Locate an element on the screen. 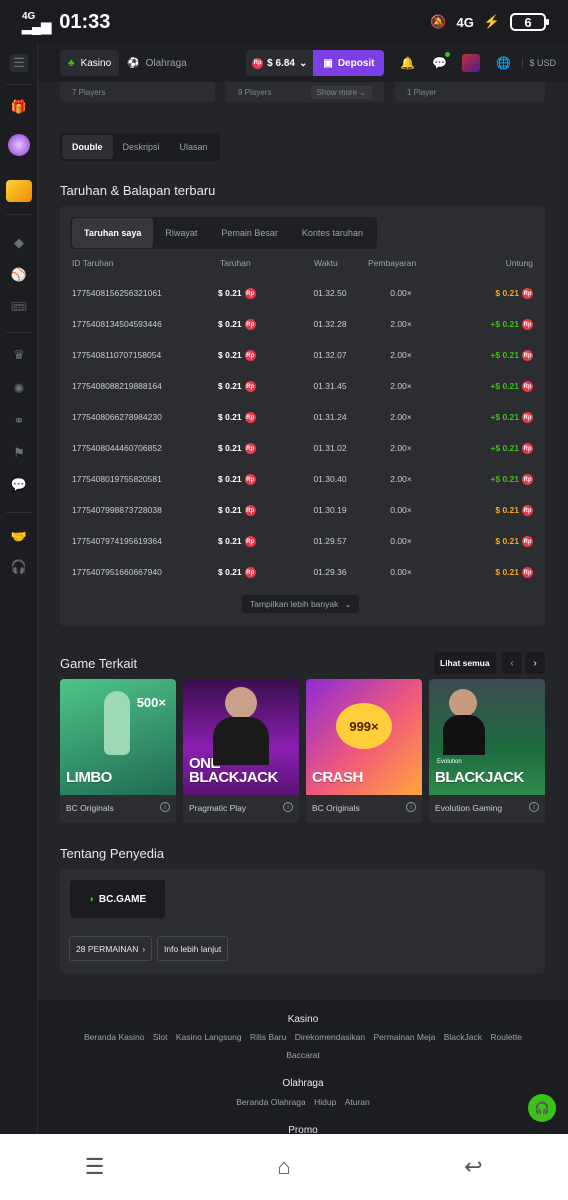 This screenshot has height=1200, width=568. next-arrow-icon: › is located at coordinates (535, 663).